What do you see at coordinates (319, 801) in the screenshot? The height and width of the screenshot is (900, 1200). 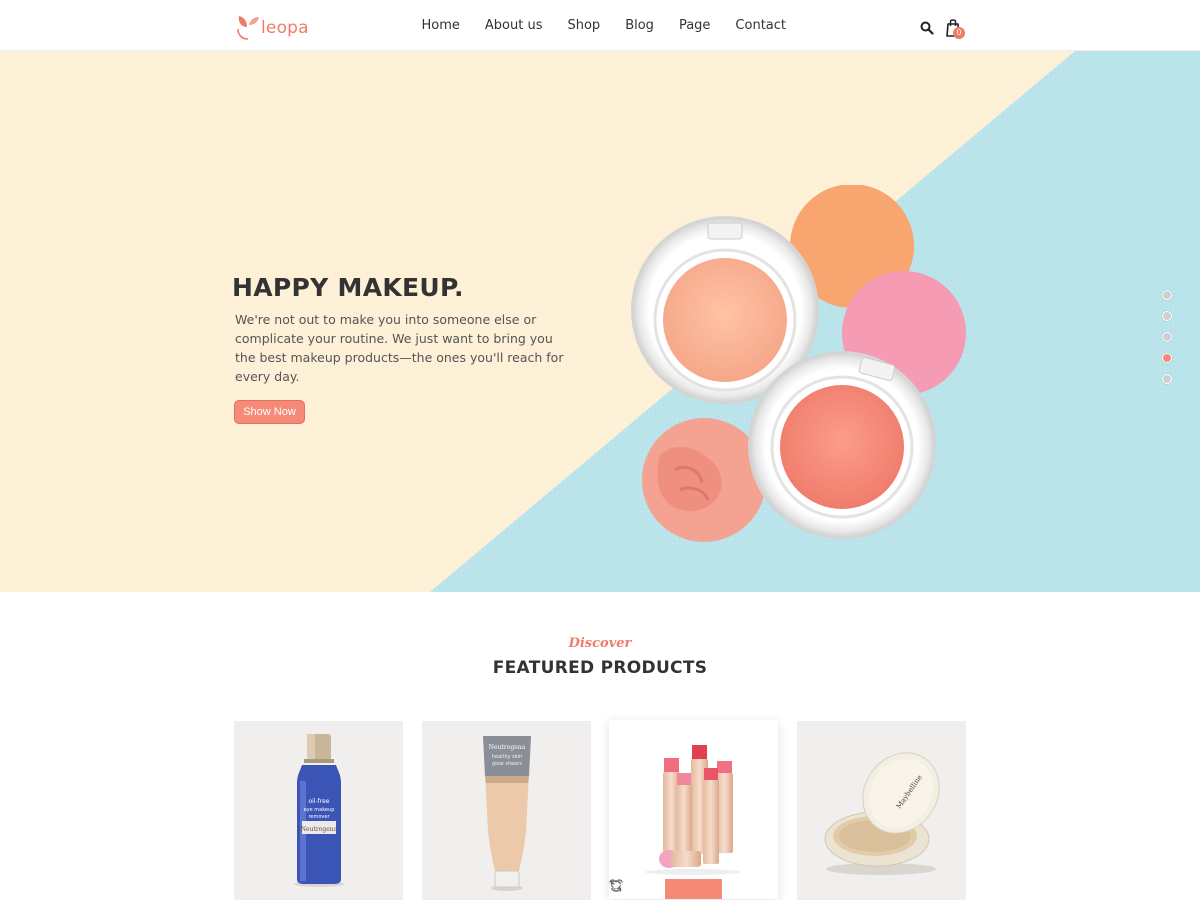 I see `svg-text: oil-free` at bounding box center [319, 801].